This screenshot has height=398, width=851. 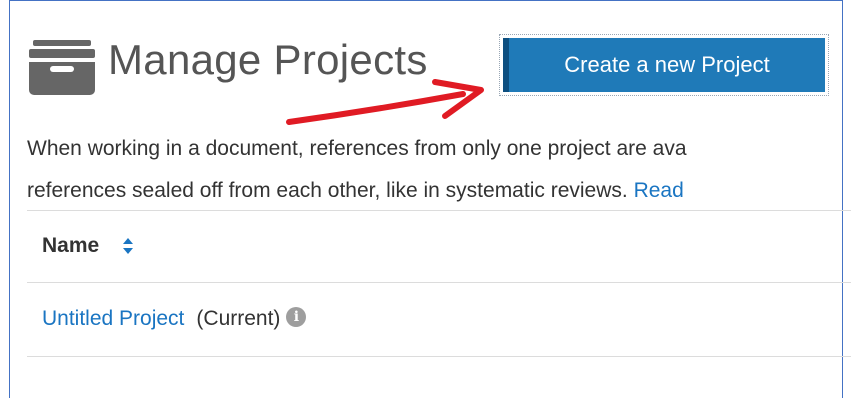 I want to click on sort-icon, so click(x=128, y=246).